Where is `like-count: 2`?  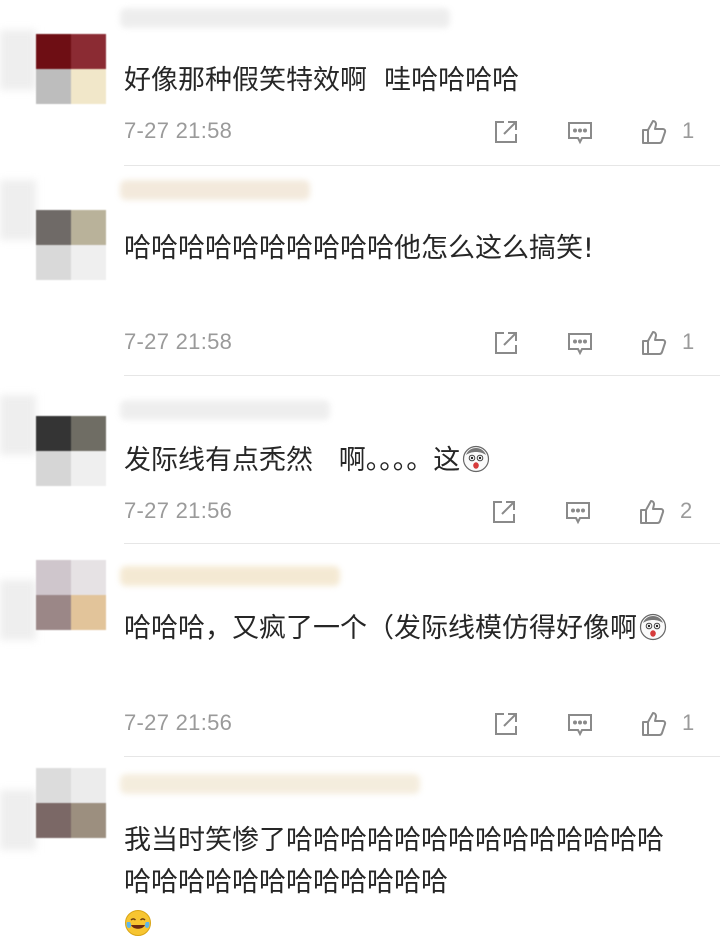
like-count: 2 is located at coordinates (686, 510).